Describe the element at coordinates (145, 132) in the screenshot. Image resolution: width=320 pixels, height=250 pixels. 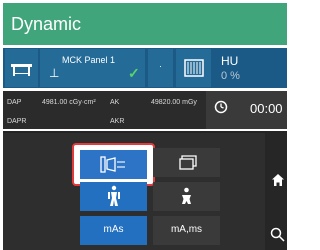
I see `divider` at that location.